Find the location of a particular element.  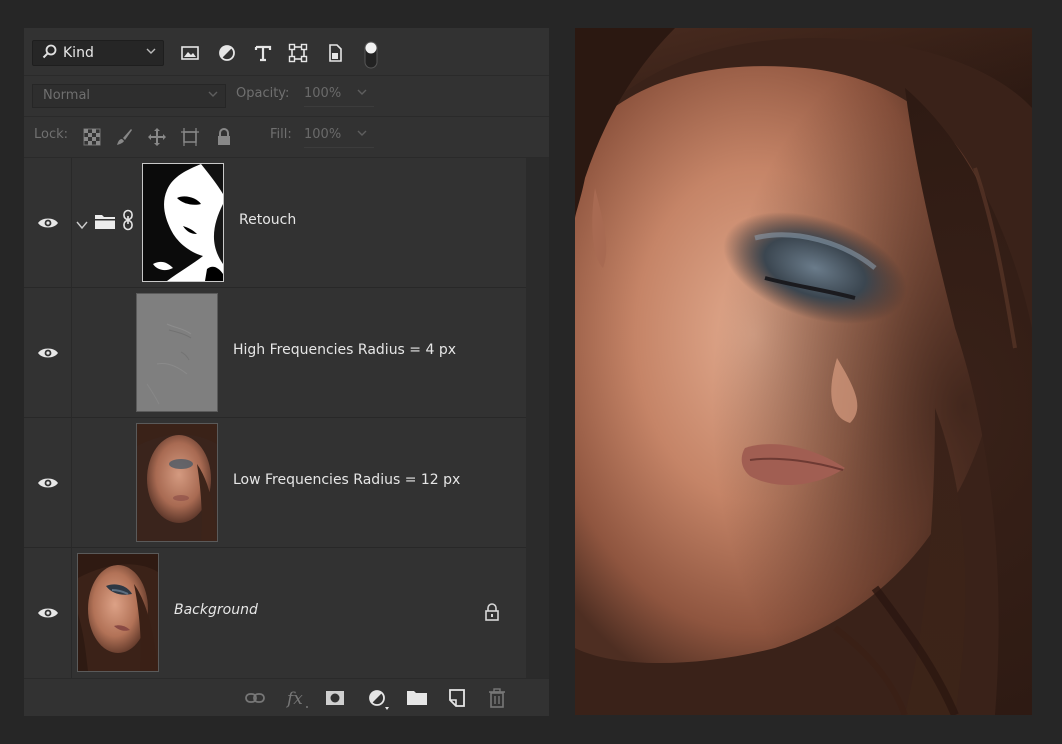

lock-position-move-icon is located at coordinates (157, 137).